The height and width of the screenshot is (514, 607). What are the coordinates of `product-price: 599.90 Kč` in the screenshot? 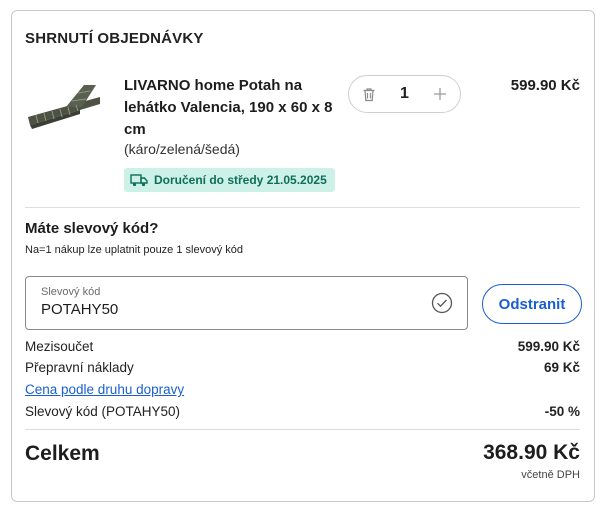 It's located at (545, 85).